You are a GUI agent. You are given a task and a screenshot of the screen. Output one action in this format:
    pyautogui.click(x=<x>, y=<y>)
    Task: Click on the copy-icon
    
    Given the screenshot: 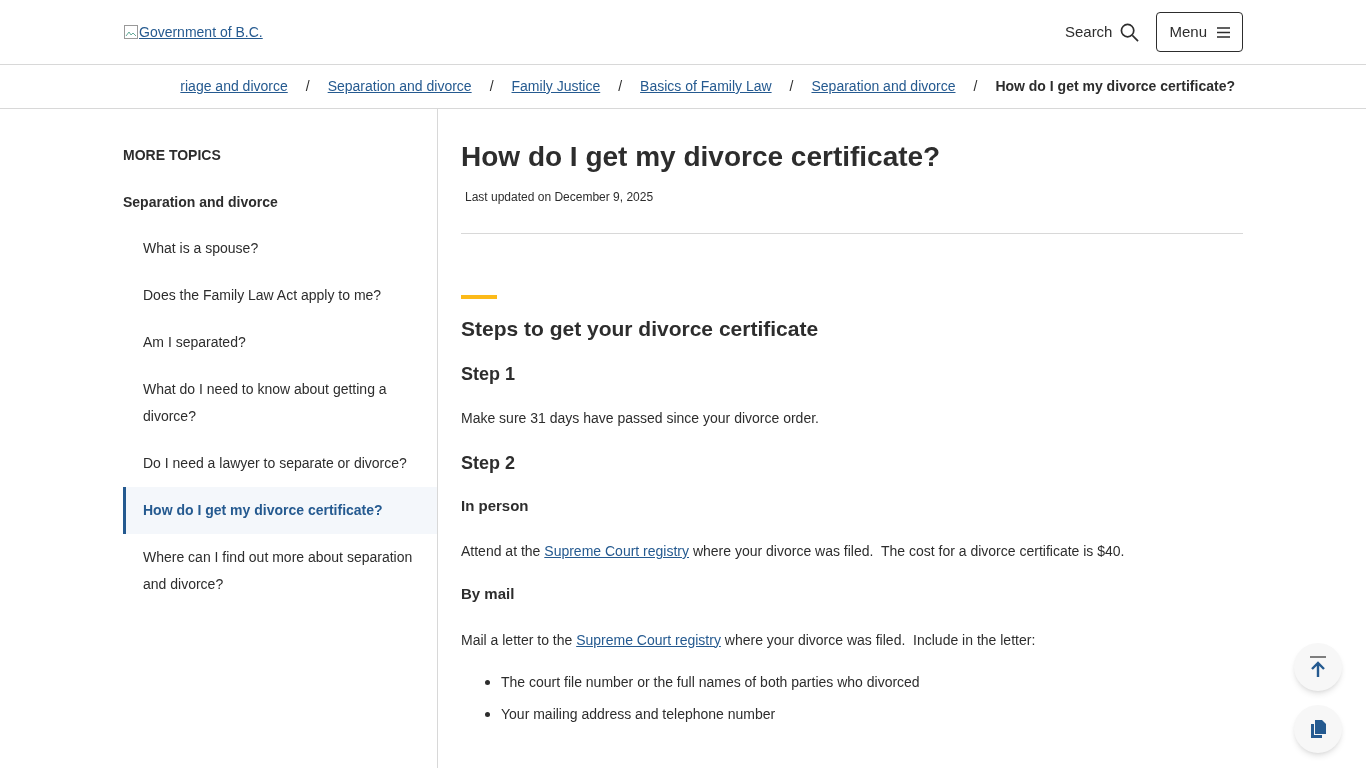 What is the action you would take?
    pyautogui.click(x=1318, y=729)
    